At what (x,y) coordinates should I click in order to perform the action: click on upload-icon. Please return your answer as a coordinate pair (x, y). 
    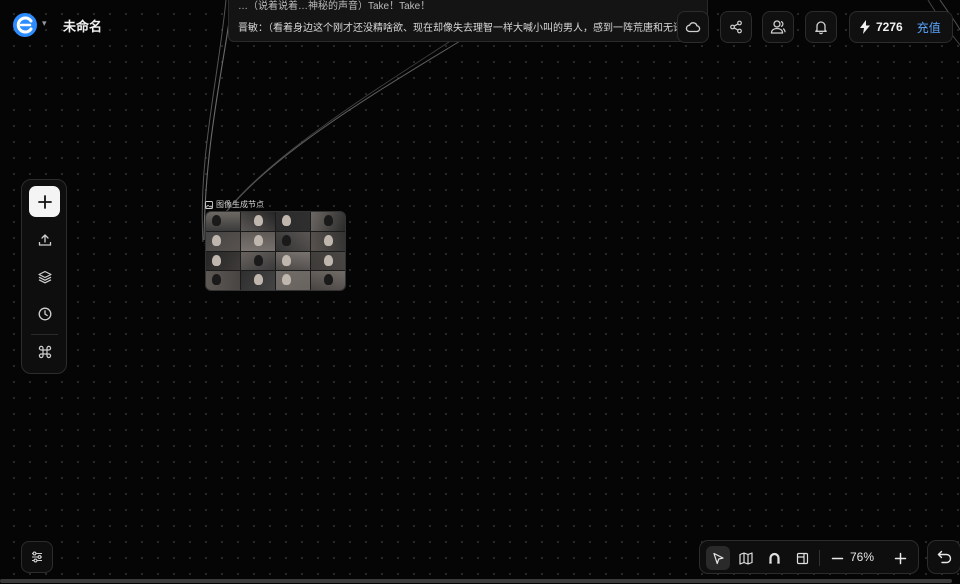
    Looking at the image, I should click on (44, 239).